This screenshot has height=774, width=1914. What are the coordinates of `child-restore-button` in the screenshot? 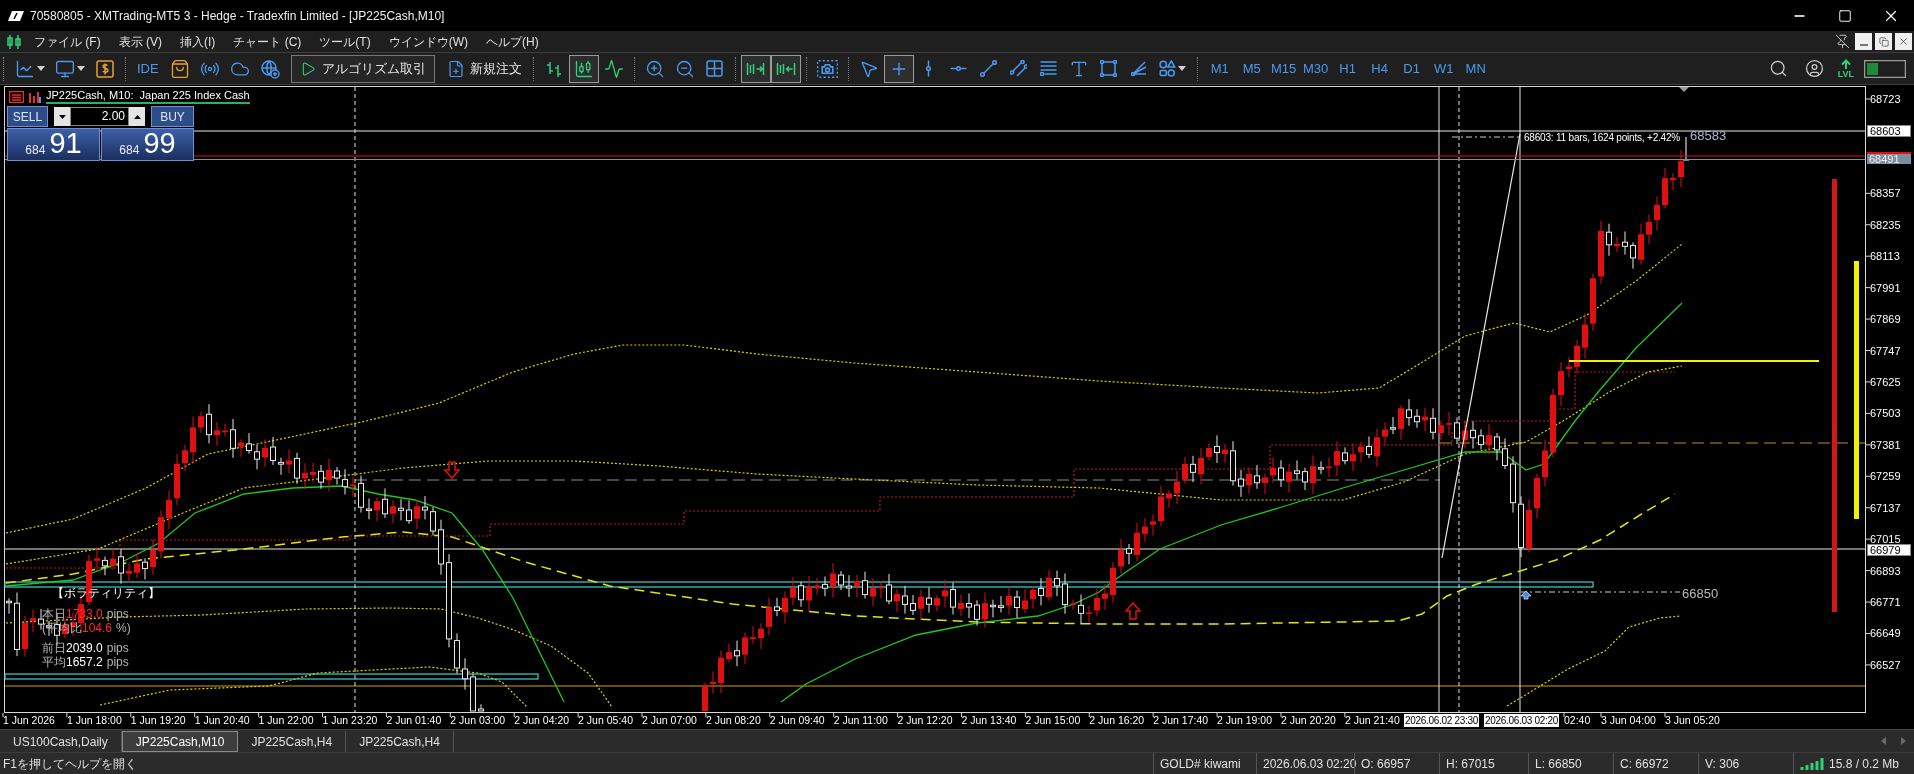 It's located at (1883, 41).